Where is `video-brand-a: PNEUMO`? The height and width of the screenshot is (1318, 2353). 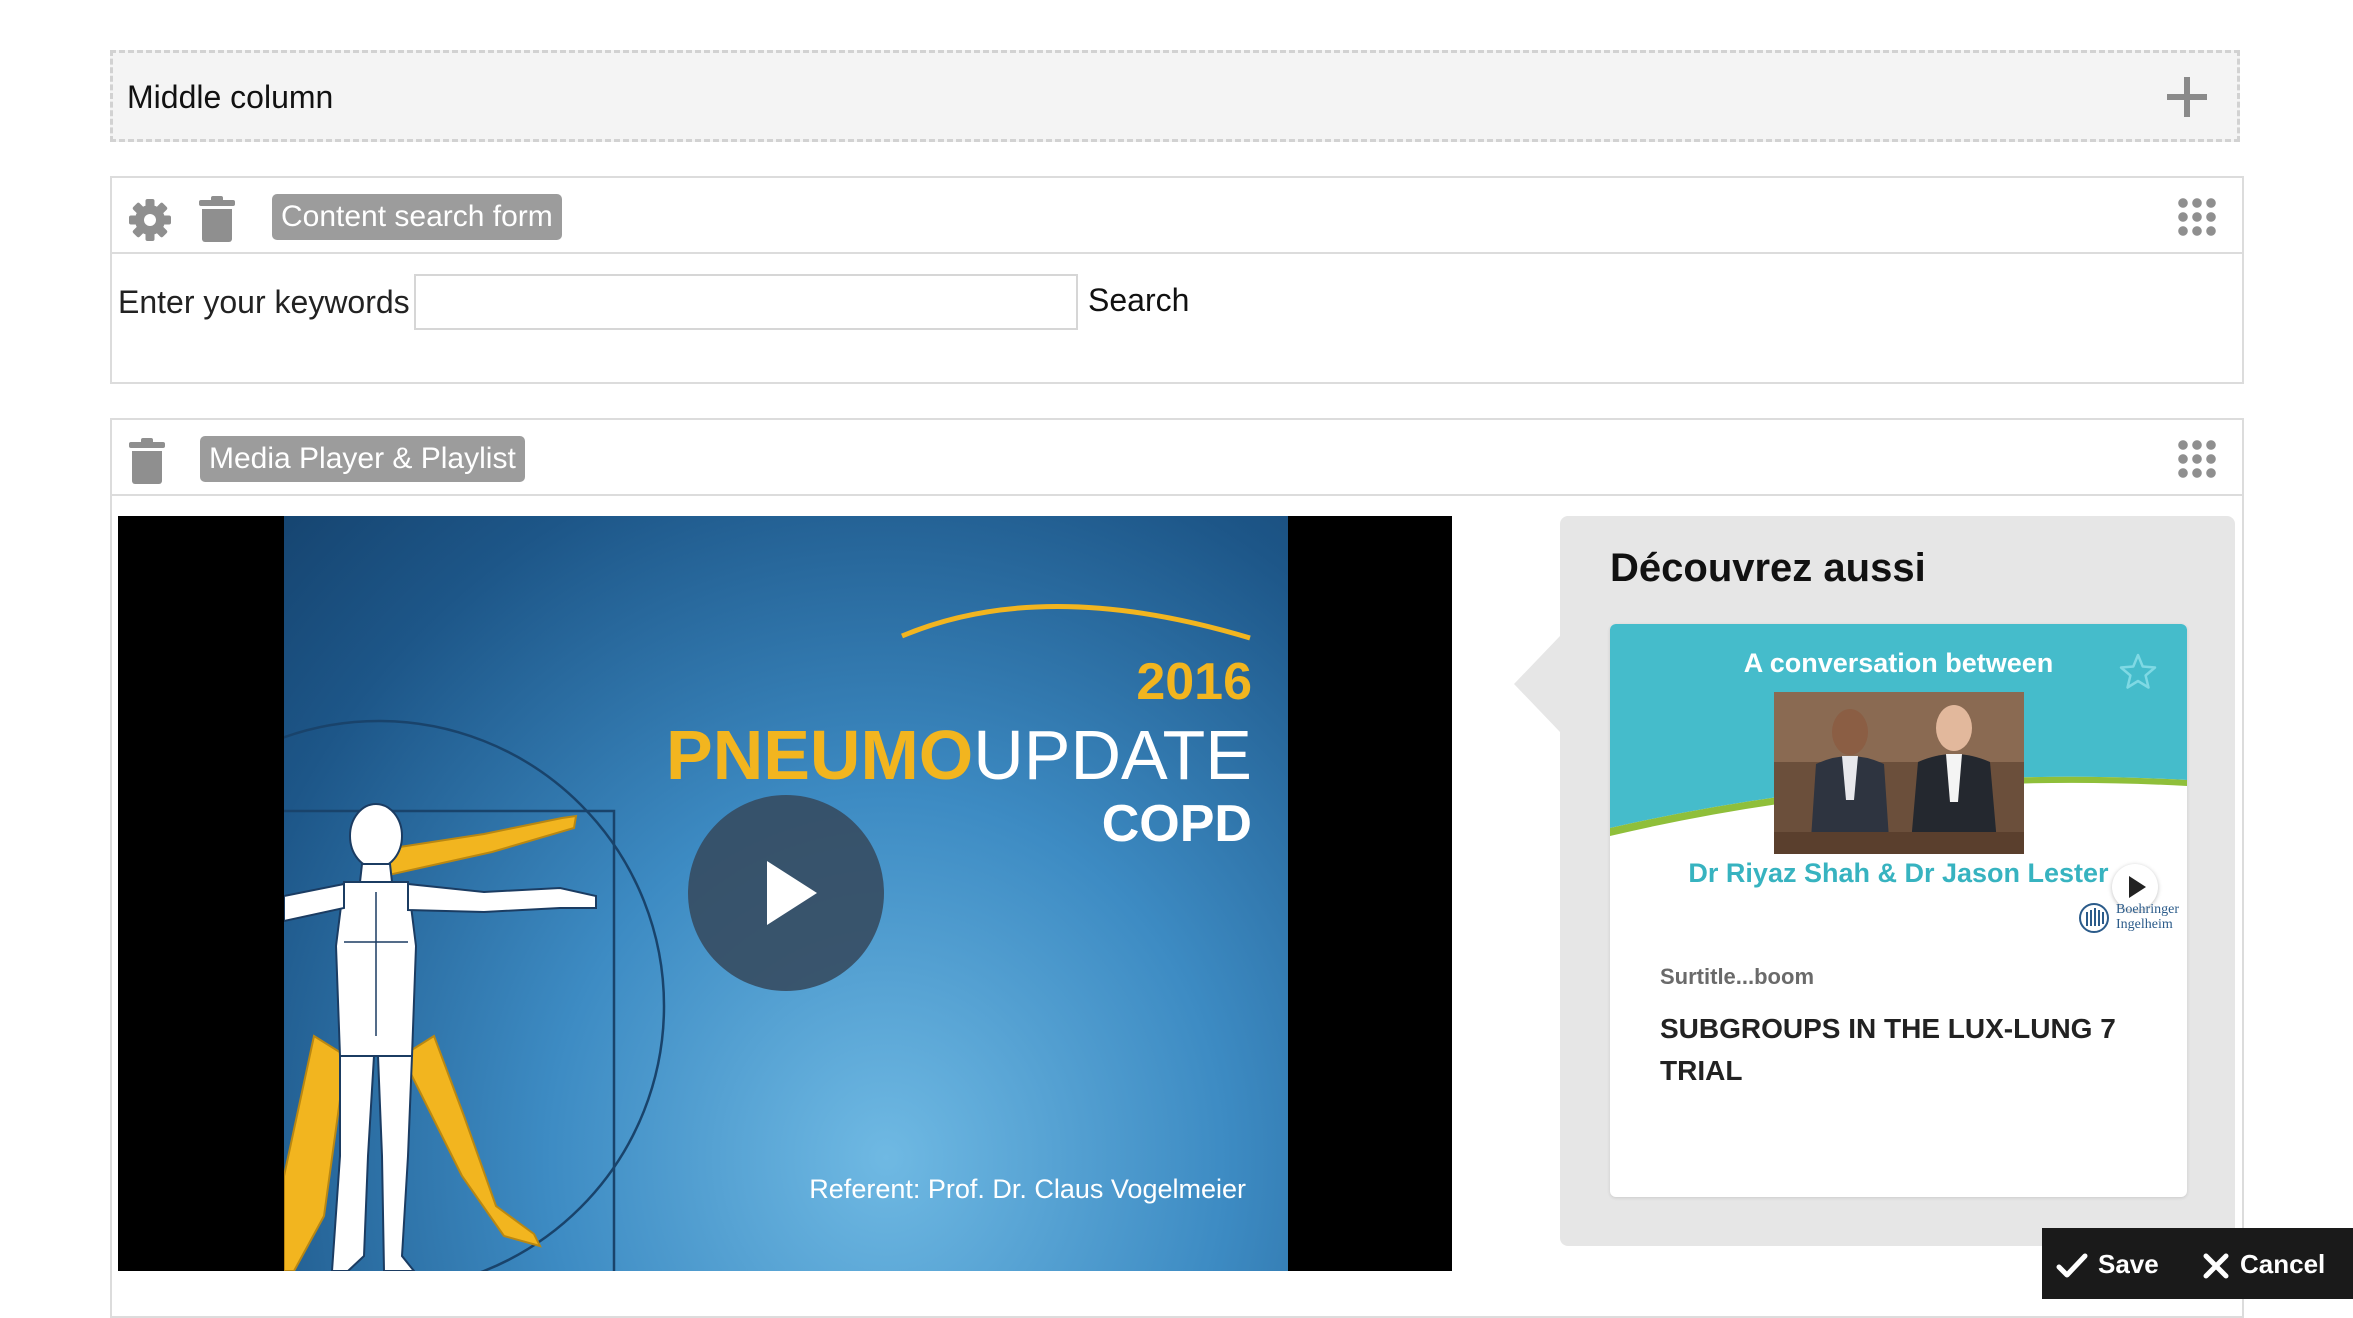 video-brand-a: PNEUMO is located at coordinates (819, 755).